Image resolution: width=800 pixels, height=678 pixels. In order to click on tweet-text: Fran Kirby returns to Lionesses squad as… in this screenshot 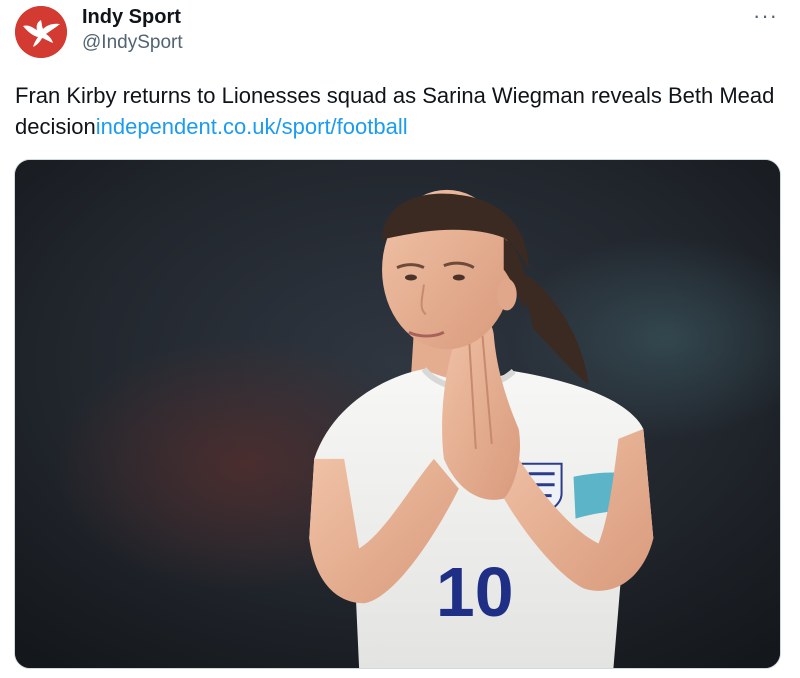, I will do `click(400, 111)`.